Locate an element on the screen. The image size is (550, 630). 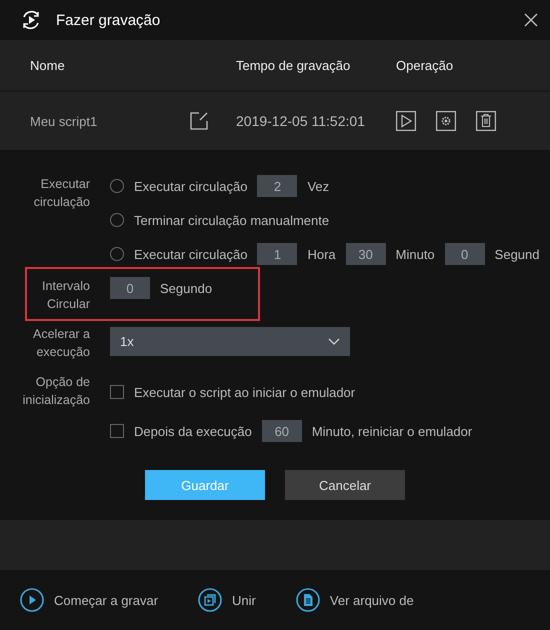
cancel-button: Cancelar is located at coordinates (345, 485).